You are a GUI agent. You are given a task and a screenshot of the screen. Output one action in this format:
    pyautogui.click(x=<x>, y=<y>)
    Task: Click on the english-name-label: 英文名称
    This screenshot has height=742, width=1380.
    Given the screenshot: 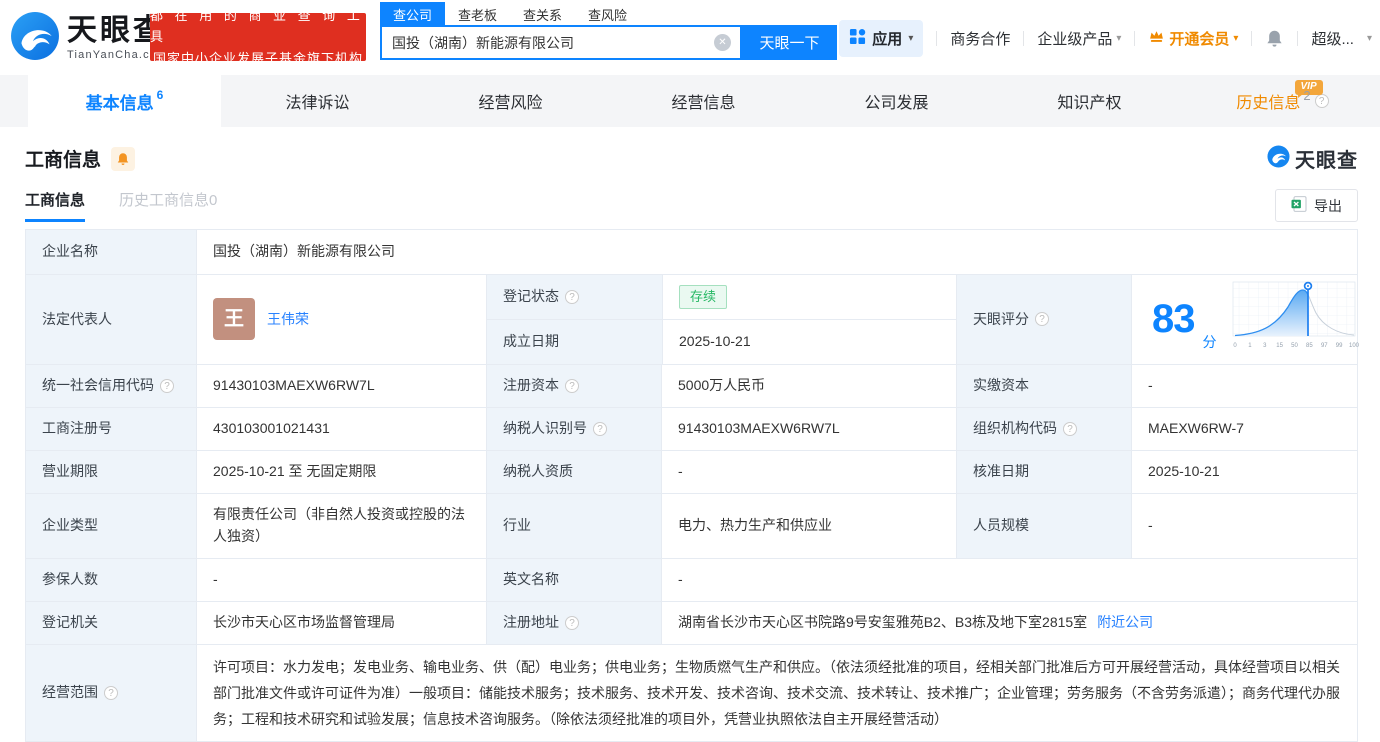 What is the action you would take?
    pyautogui.click(x=573, y=579)
    